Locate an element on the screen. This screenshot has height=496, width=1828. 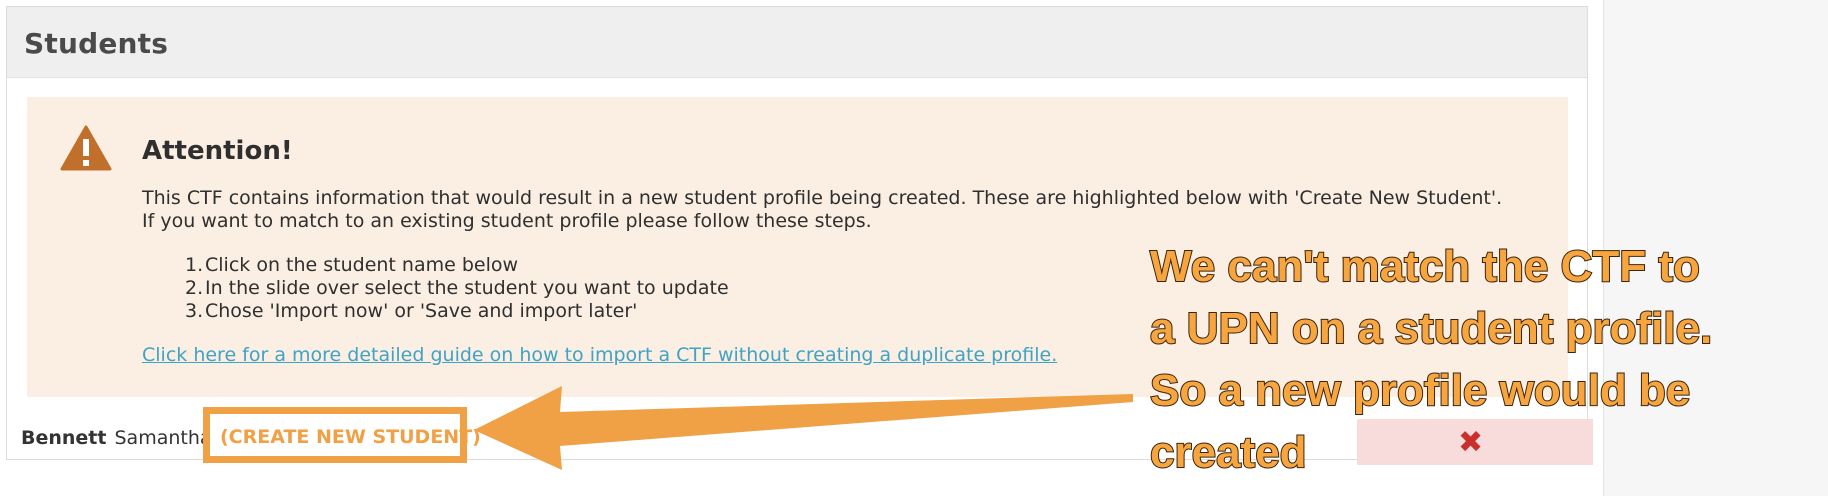
student-surname: Bennett is located at coordinates (63, 438).